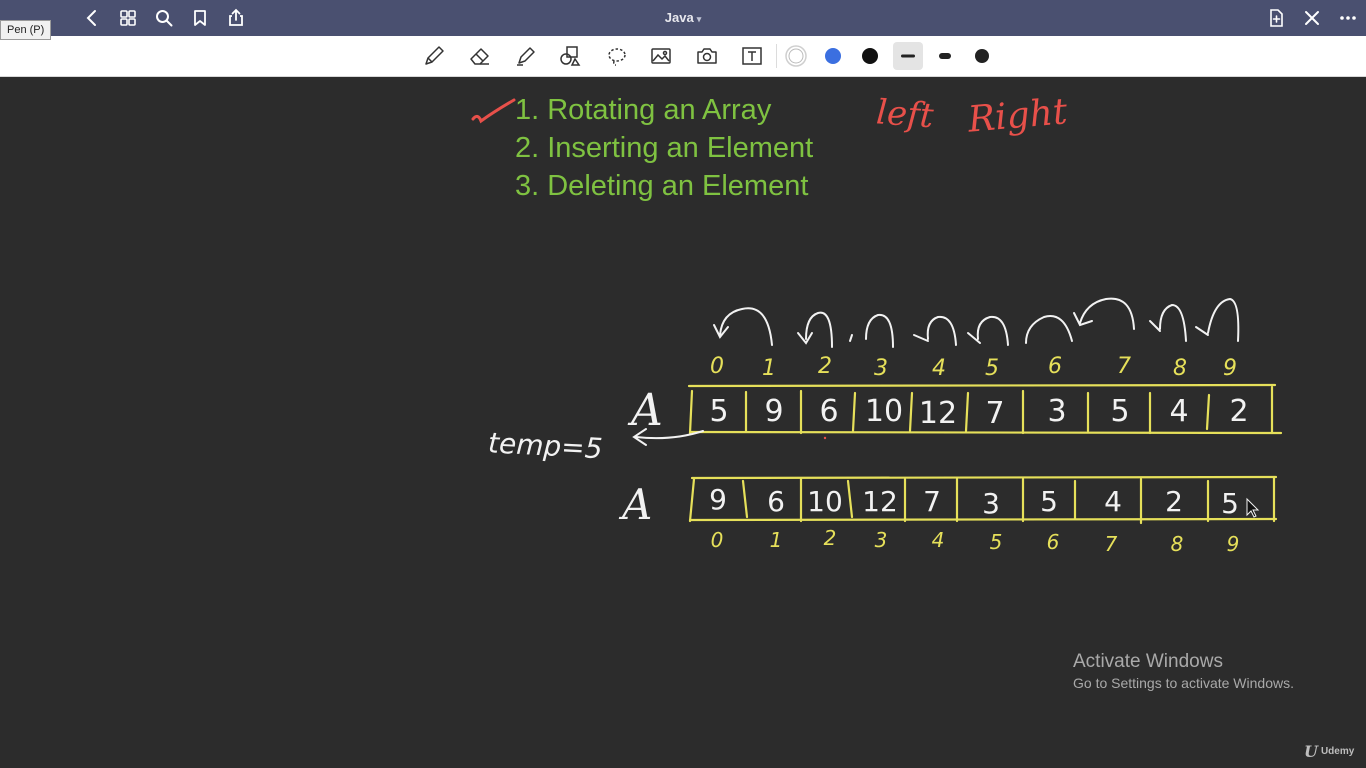 This screenshot has height=768, width=1366. Describe the element at coordinates (662, 186) in the screenshot. I see `topic-item: 3. Deleting an Element` at that location.